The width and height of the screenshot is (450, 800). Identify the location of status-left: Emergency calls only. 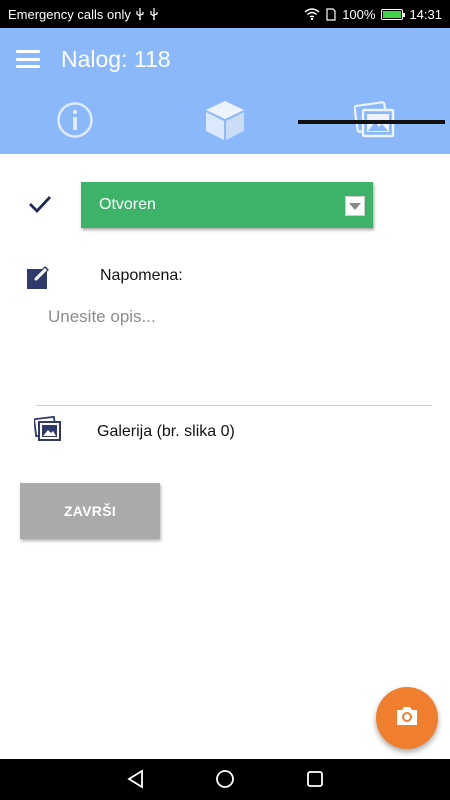
(83, 14).